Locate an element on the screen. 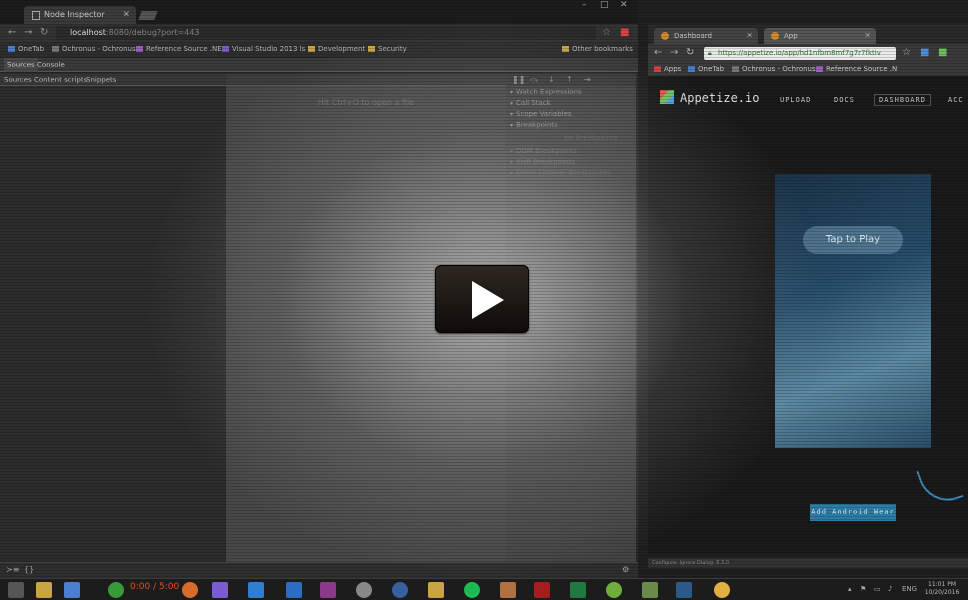 The image size is (968, 600). clock-time: 11:01 PM is located at coordinates (942, 584).